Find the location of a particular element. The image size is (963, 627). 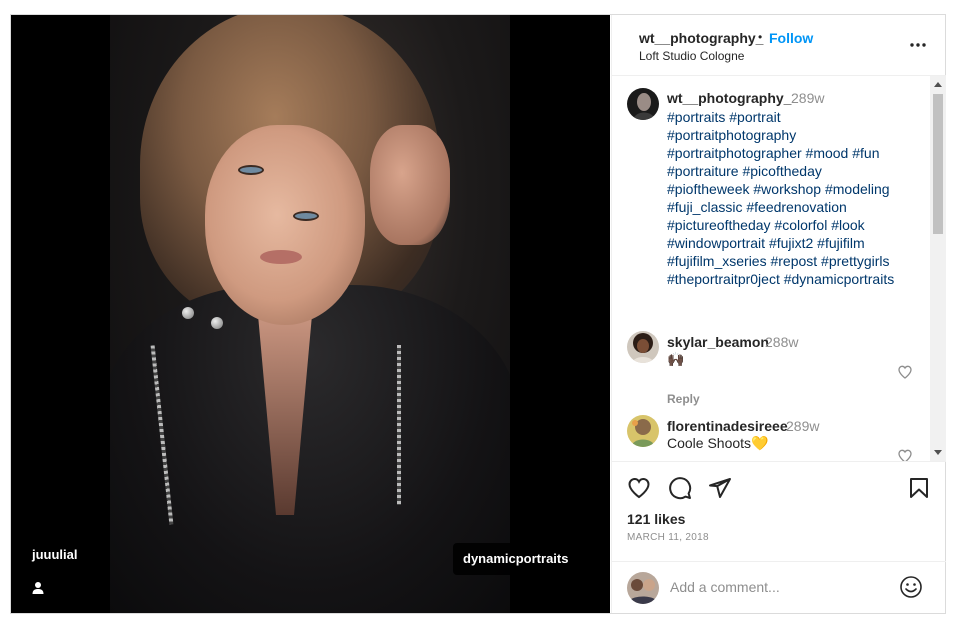

hashtag-line: #portraitphotography is located at coordinates (792, 135).